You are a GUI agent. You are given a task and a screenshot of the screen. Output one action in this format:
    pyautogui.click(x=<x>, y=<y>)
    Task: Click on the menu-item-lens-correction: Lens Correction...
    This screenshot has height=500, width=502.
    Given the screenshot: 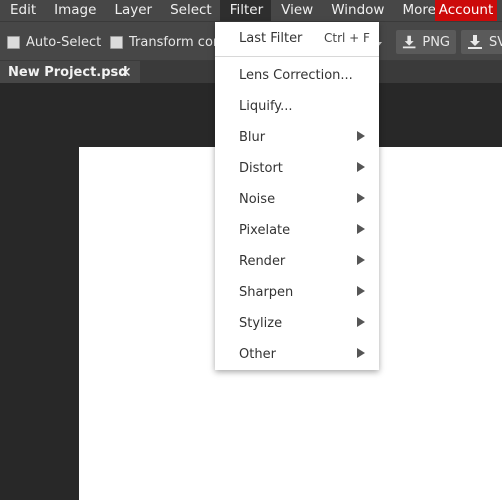 What is the action you would take?
    pyautogui.click(x=297, y=76)
    